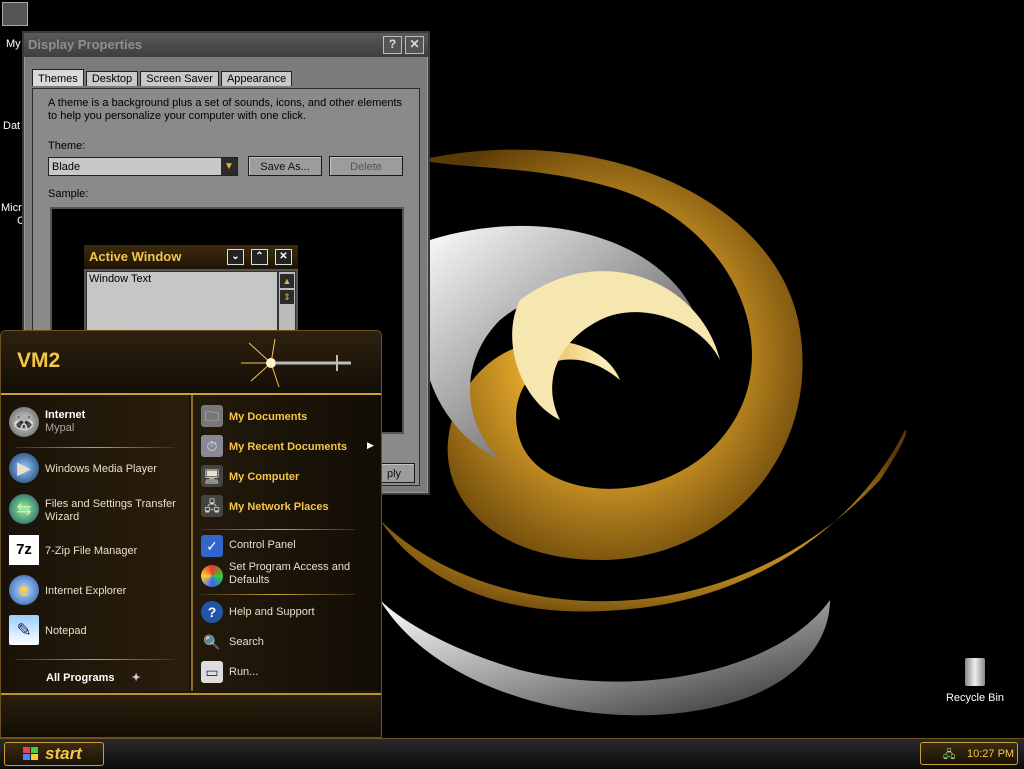  I want to click on media-player-icon: ▶, so click(24, 468).